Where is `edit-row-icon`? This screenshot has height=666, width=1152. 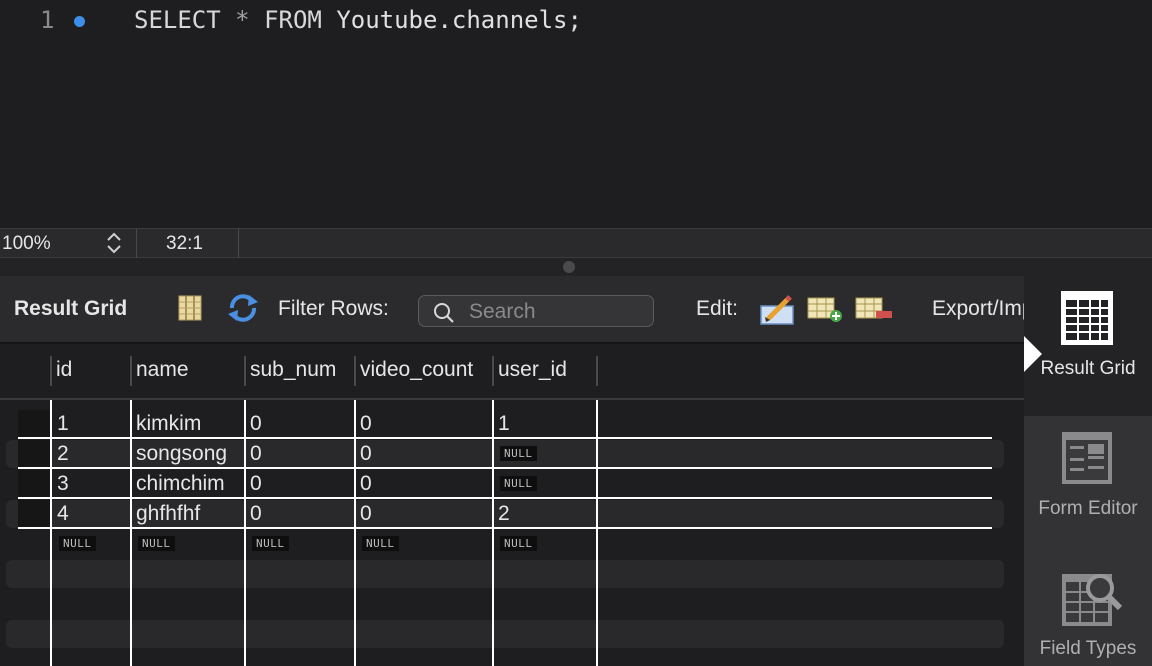
edit-row-icon is located at coordinates (777, 309).